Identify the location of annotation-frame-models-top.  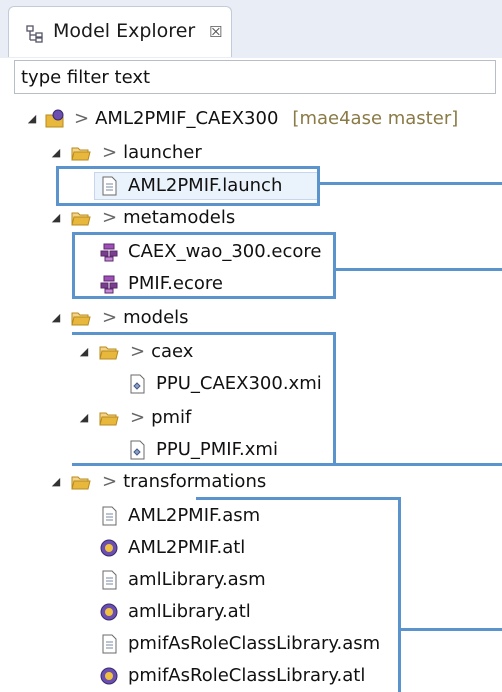
(204, 333).